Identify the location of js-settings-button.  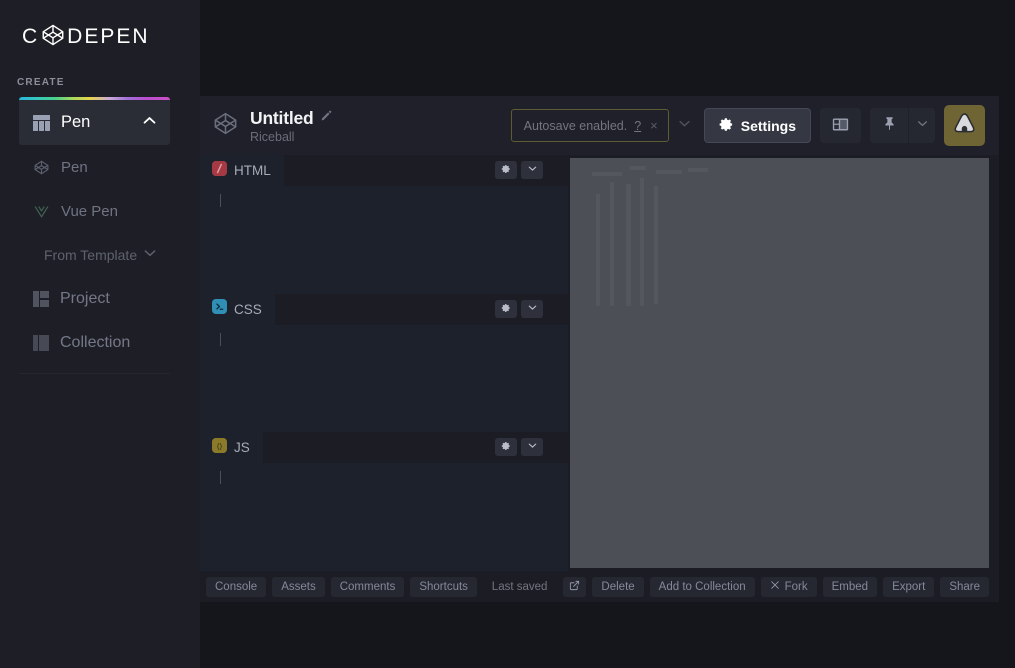
(506, 447).